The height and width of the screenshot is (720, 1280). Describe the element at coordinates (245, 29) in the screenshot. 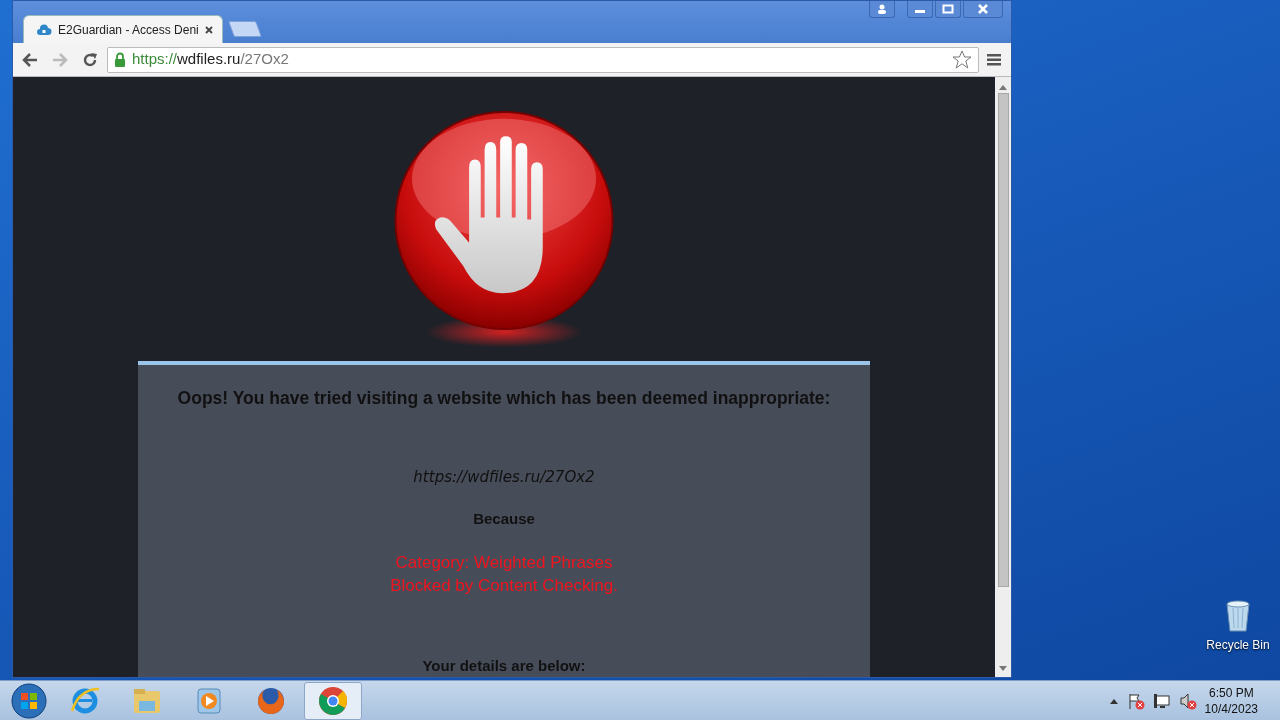

I see `new-tab-button` at that location.